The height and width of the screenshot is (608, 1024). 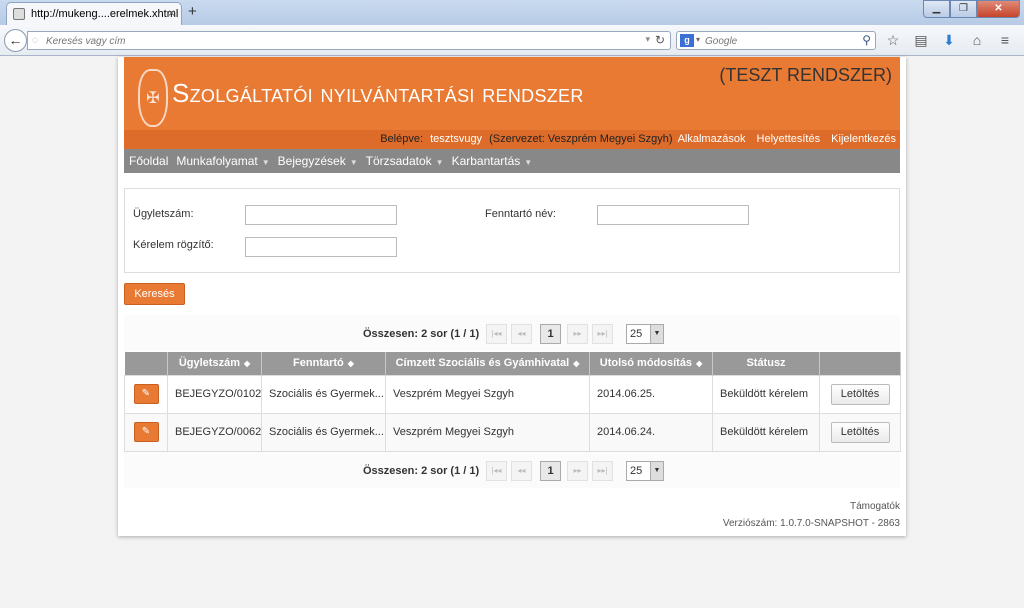 What do you see at coordinates (687, 40) in the screenshot?
I see `google-engine-icon: g` at bounding box center [687, 40].